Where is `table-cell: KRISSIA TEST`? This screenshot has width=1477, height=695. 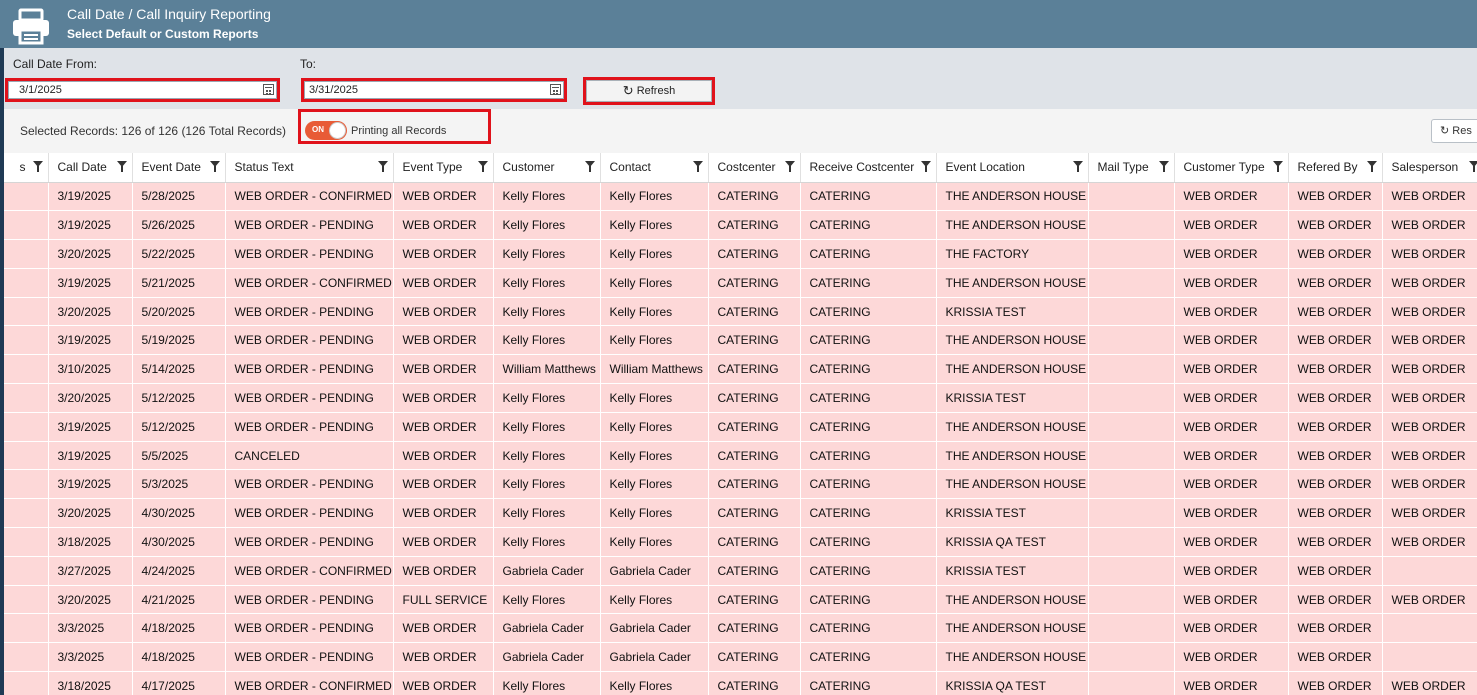 table-cell: KRISSIA TEST is located at coordinates (1012, 312).